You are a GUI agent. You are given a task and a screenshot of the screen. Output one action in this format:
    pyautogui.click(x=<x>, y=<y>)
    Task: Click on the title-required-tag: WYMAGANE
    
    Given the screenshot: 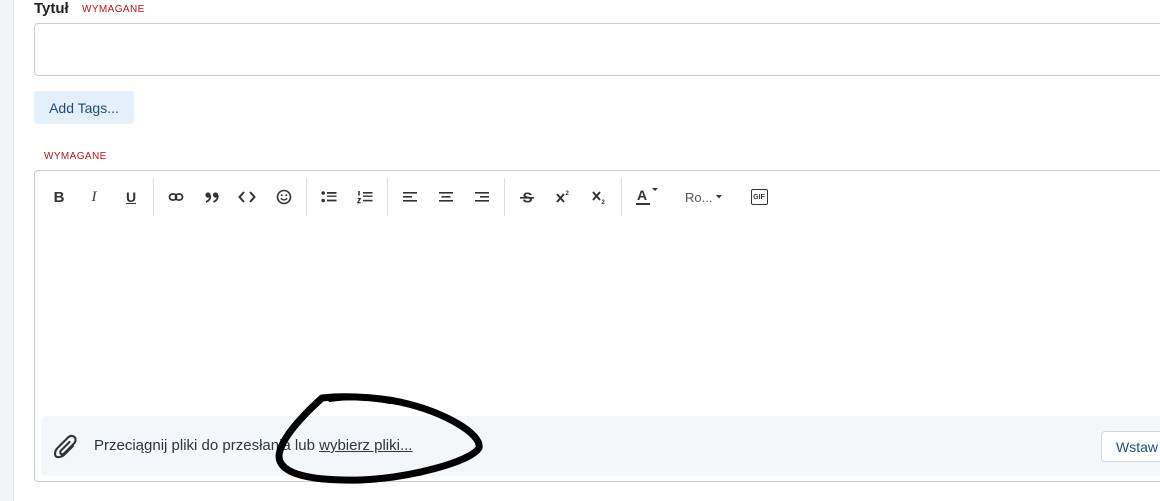 What is the action you would take?
    pyautogui.click(x=113, y=9)
    